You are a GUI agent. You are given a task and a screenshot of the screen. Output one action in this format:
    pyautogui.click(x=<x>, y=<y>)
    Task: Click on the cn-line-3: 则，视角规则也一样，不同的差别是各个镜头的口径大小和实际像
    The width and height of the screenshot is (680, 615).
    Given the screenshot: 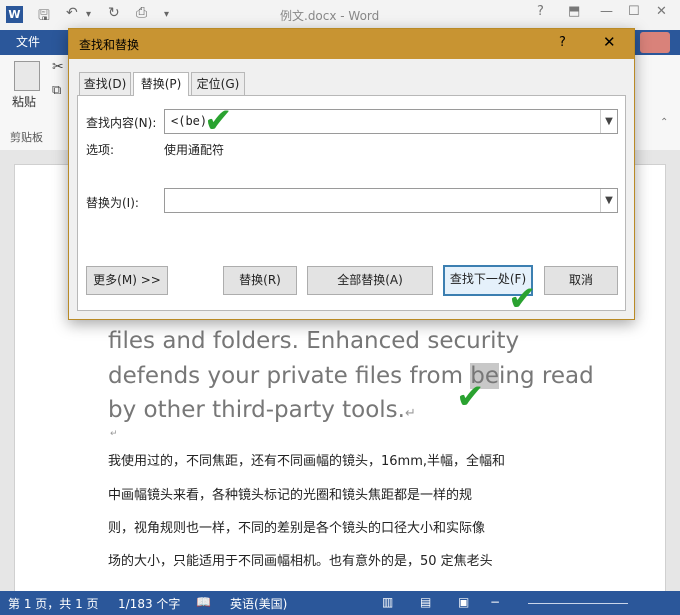 What is the action you would take?
    pyautogui.click(x=297, y=528)
    